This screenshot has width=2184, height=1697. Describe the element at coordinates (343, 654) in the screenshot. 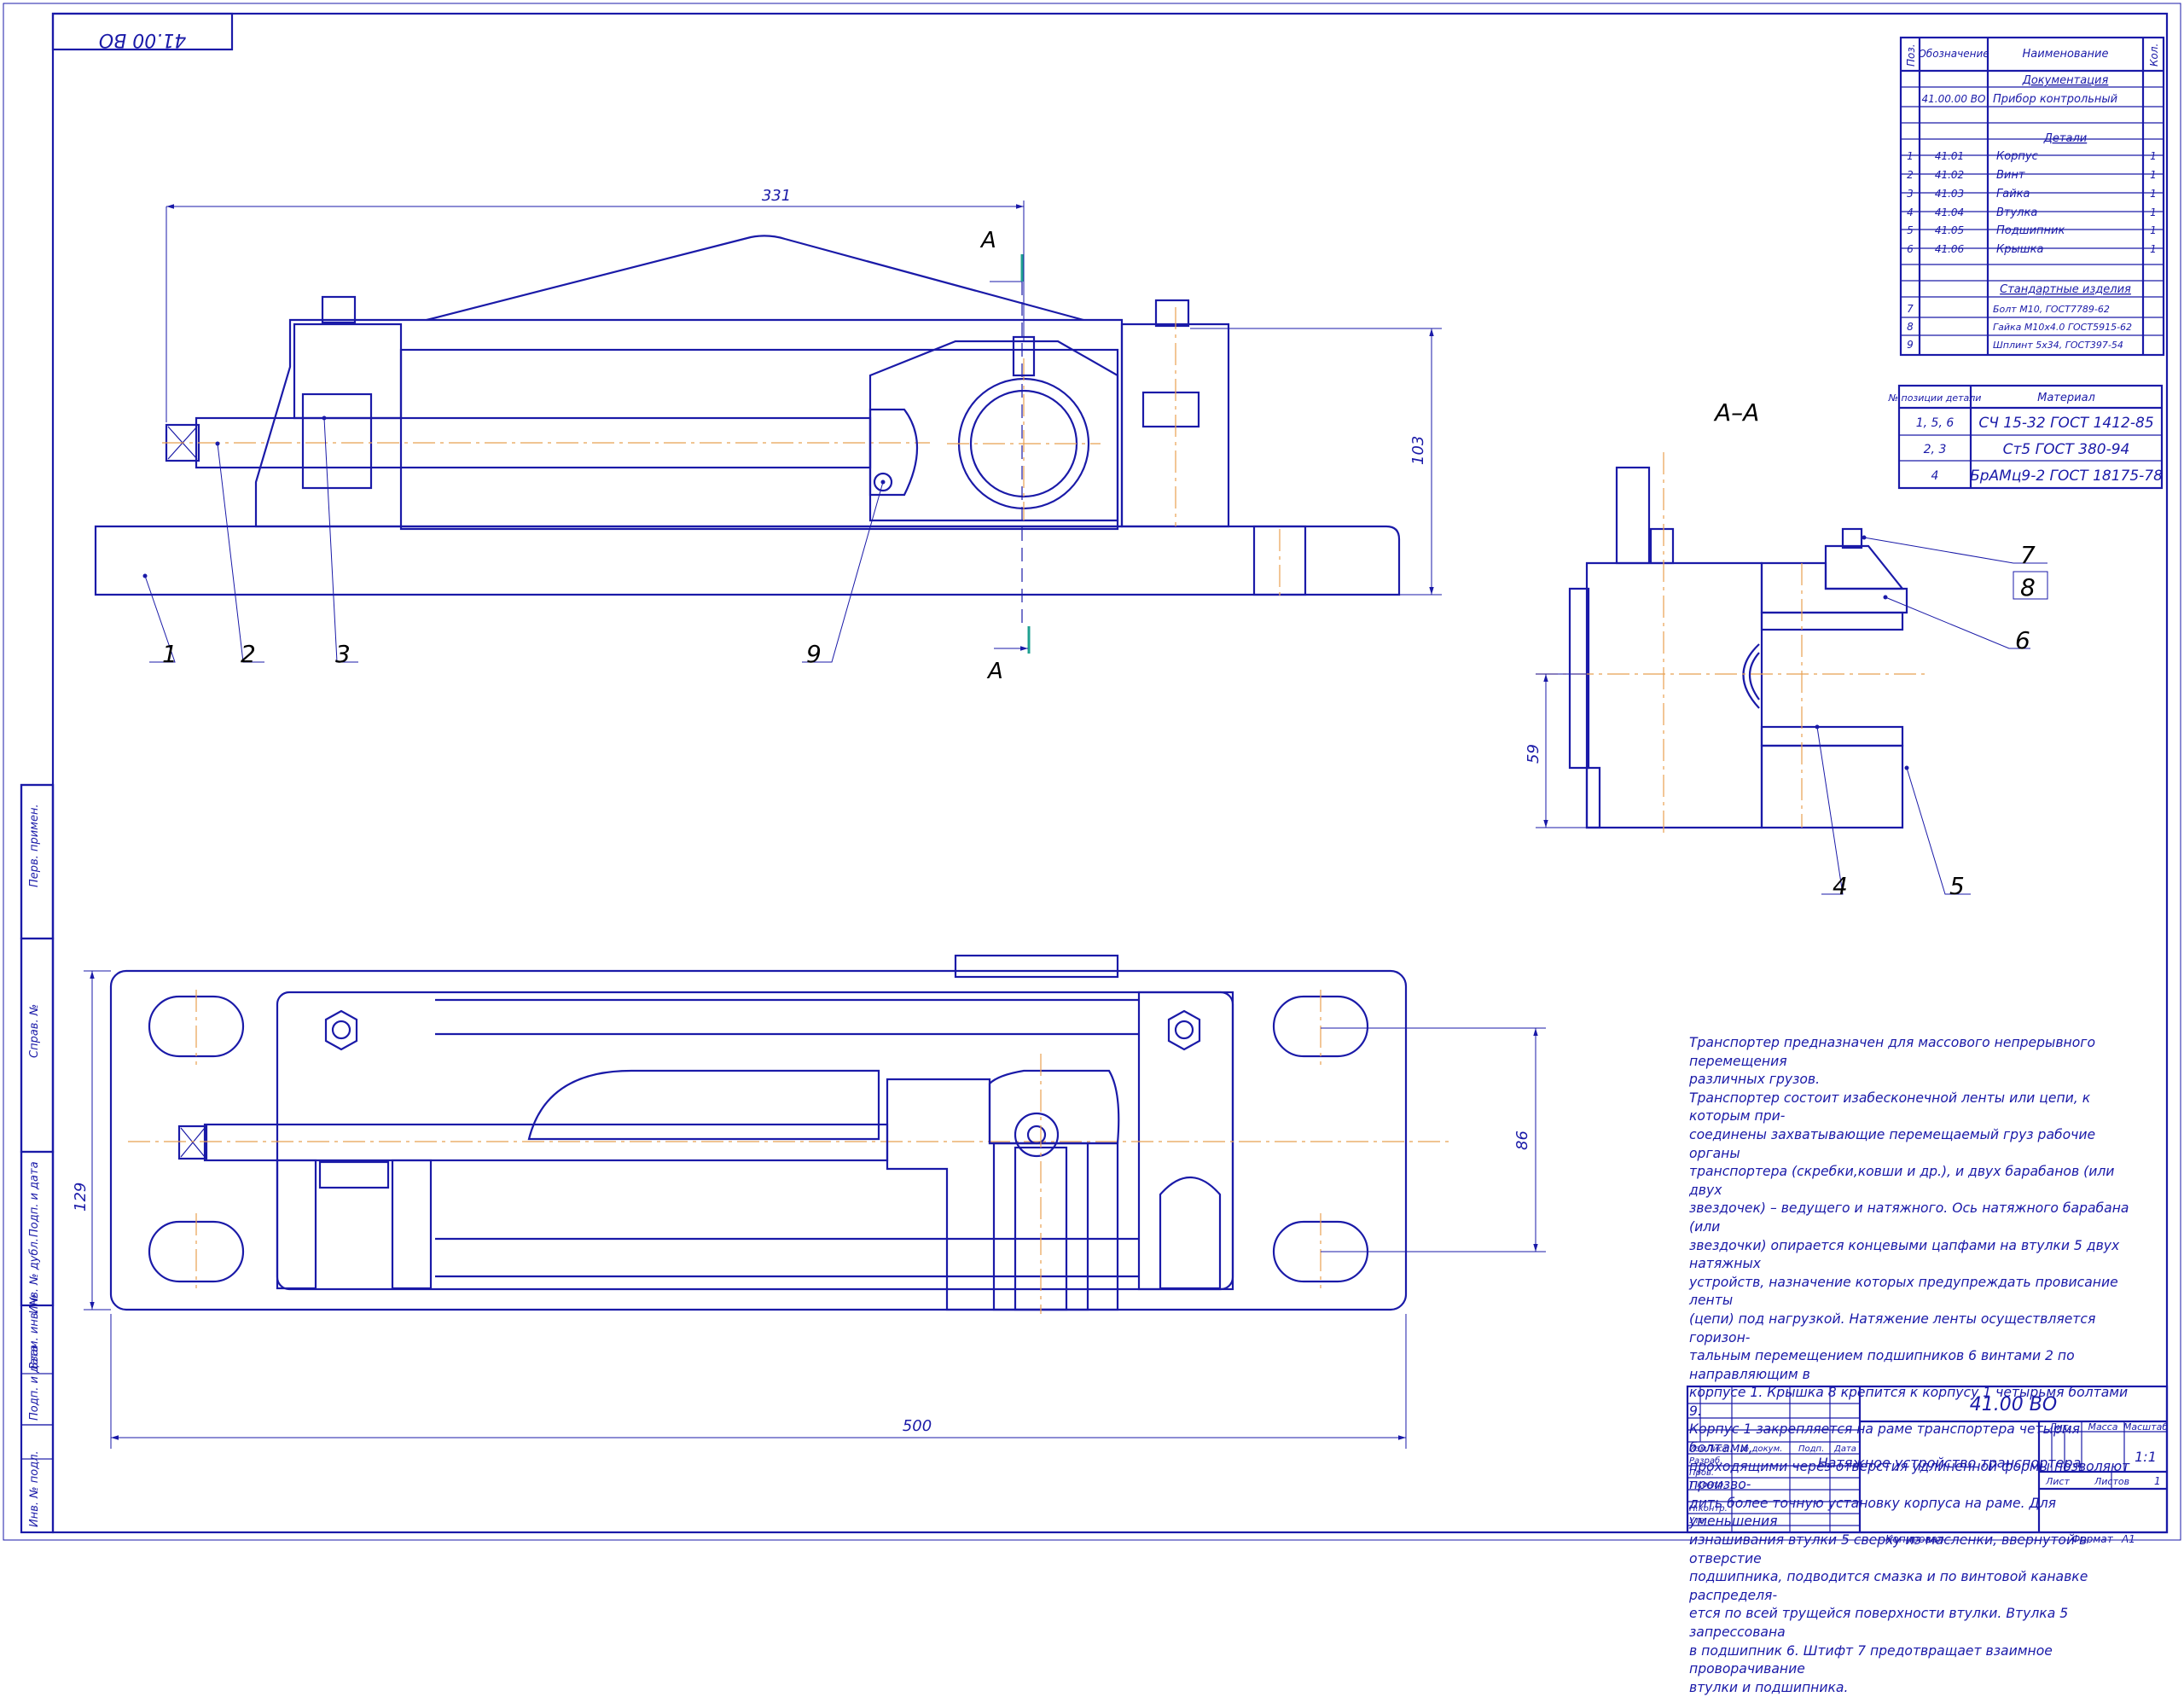

I see `callout-3: 3` at that location.